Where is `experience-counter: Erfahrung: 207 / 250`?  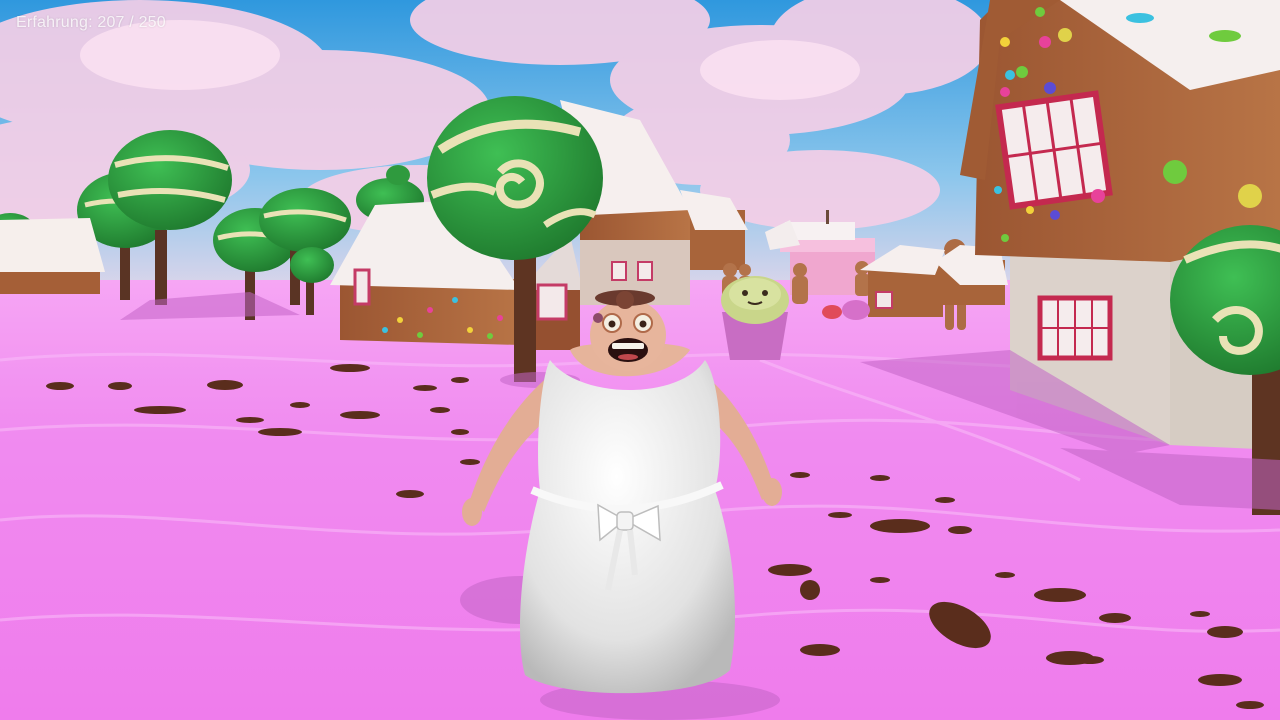
experience-counter: Erfahrung: 207 / 250 is located at coordinates (91, 22).